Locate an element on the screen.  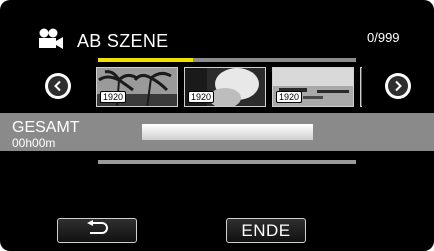
next-button is located at coordinates (398, 86).